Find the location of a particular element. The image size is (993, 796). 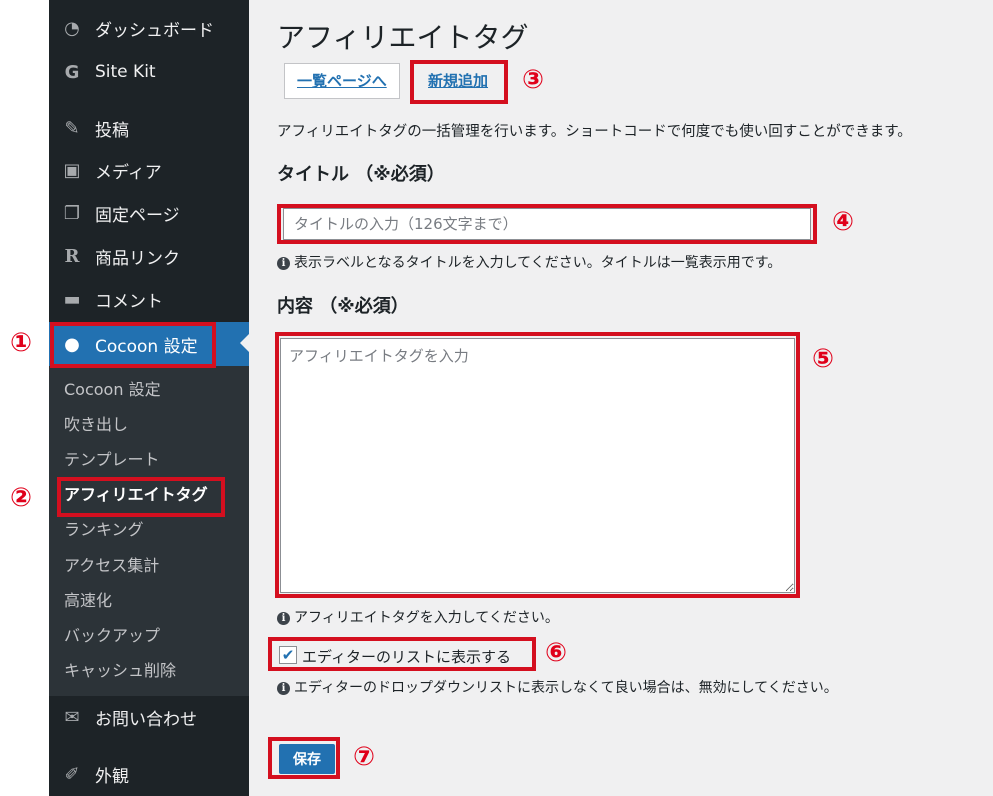

annotation-number-3: ③ is located at coordinates (533, 80).